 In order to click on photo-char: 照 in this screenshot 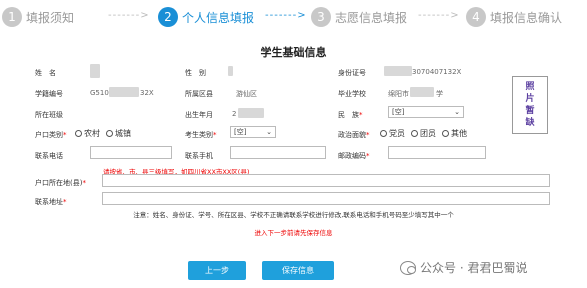, I will do `click(530, 87)`.